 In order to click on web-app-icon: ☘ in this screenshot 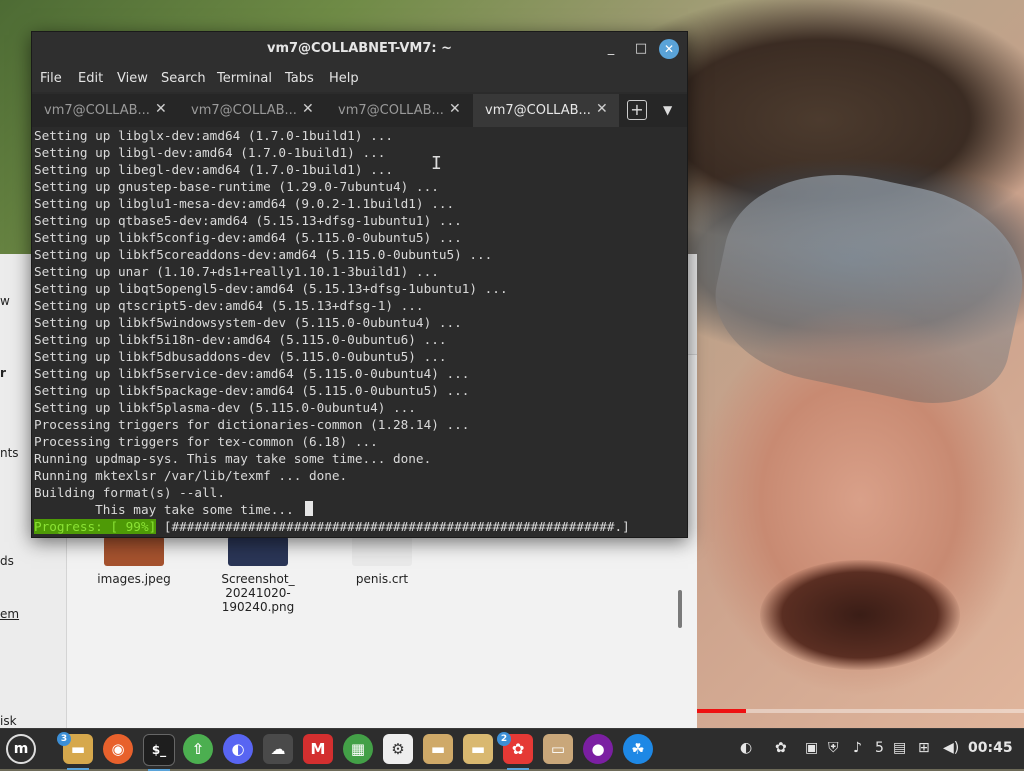, I will do `click(638, 749)`.